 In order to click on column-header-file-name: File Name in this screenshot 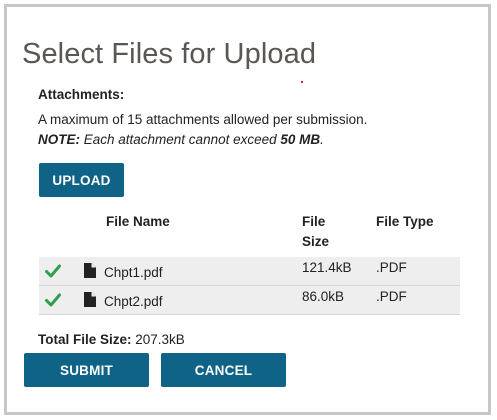, I will do `click(138, 221)`.